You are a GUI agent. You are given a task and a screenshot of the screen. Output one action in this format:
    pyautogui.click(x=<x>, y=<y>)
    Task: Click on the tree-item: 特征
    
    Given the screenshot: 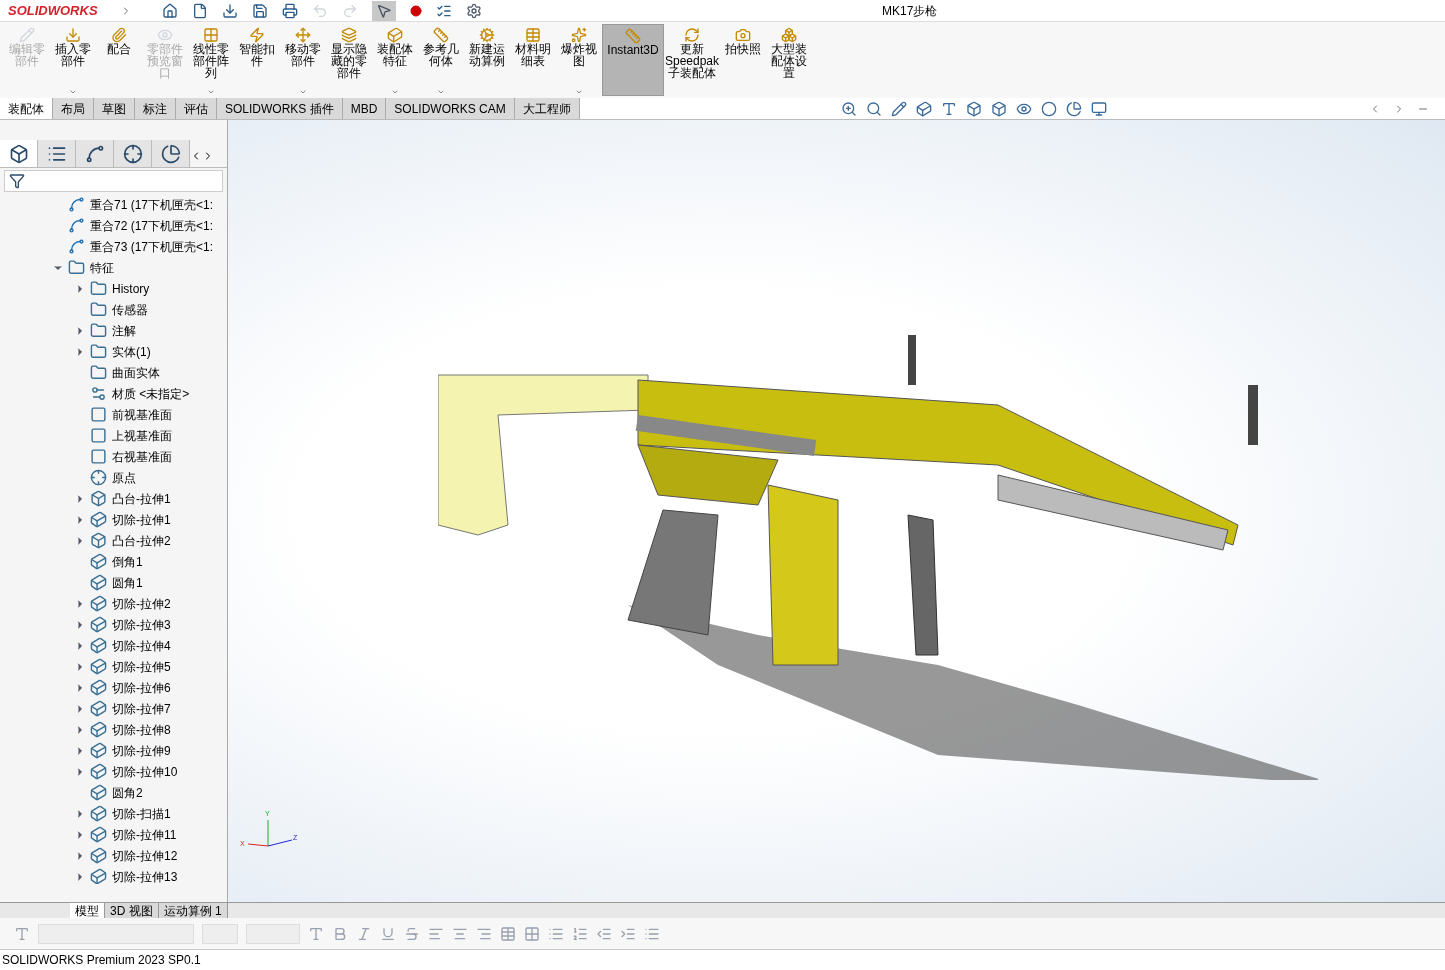 What is the action you would take?
    pyautogui.click(x=102, y=267)
    